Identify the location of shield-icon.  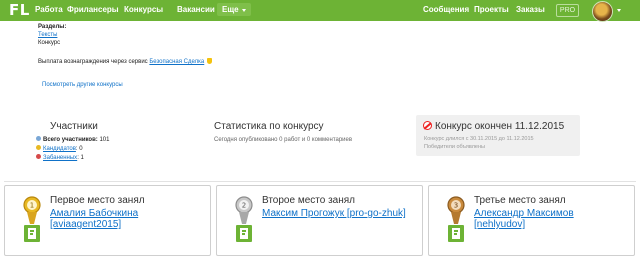
(209, 61).